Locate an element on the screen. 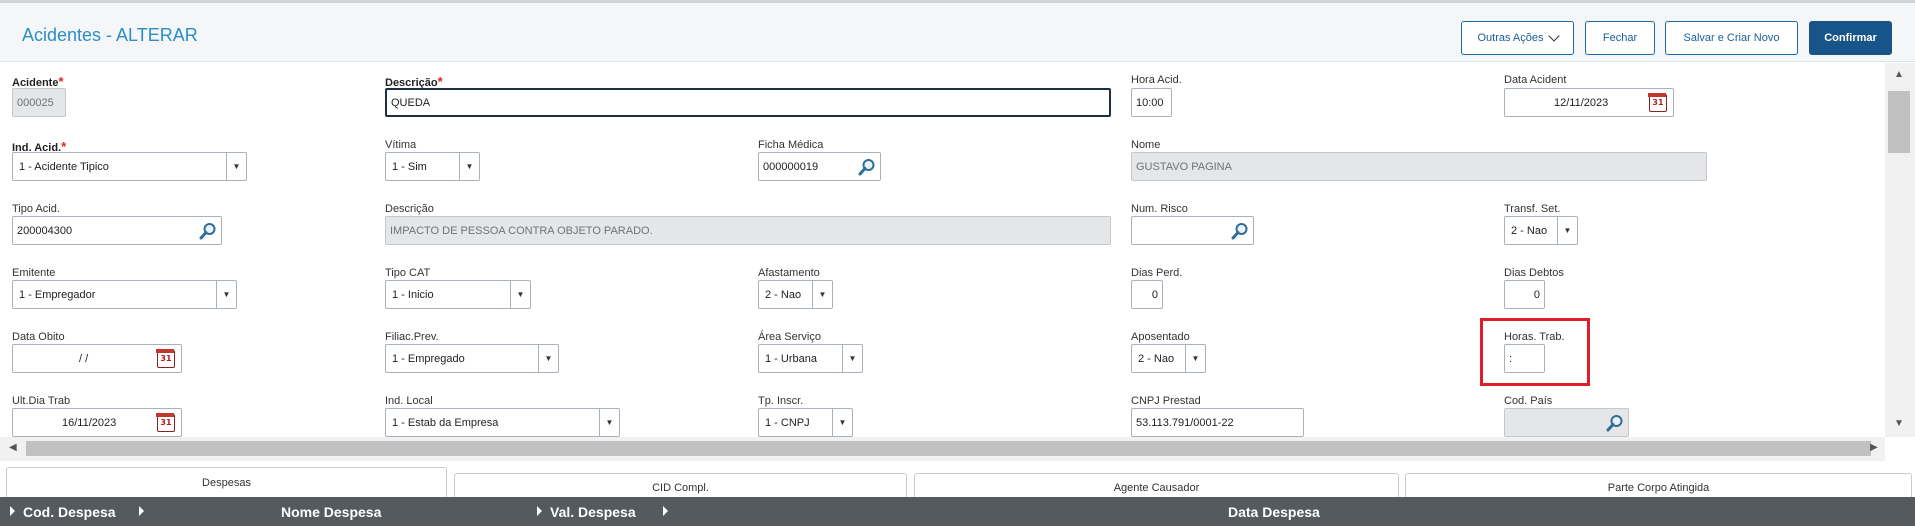 The image size is (1915, 526). emitente-label: Emitente is located at coordinates (34, 273).